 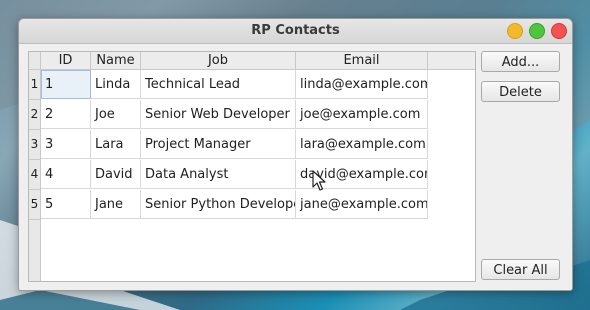 I want to click on window-title: RP Contacts, so click(x=295, y=30).